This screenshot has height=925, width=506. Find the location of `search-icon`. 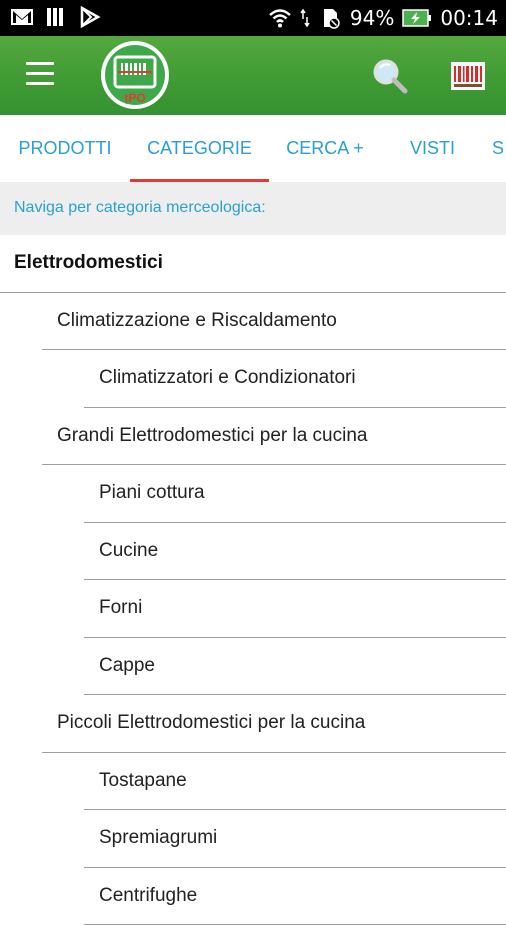

search-icon is located at coordinates (390, 76).